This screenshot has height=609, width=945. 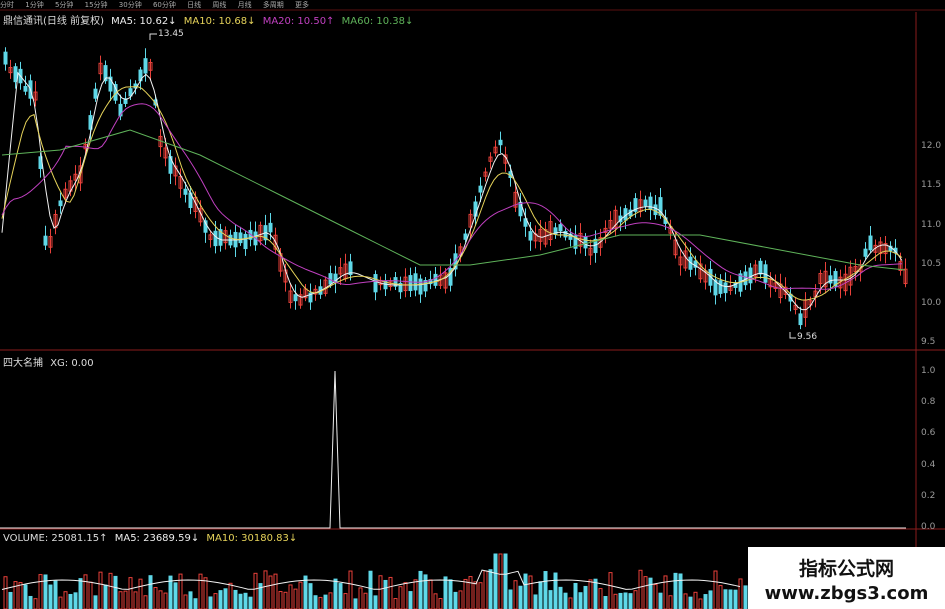 What do you see at coordinates (171, 34) in the screenshot?
I see `high-price-label: 13.45` at bounding box center [171, 34].